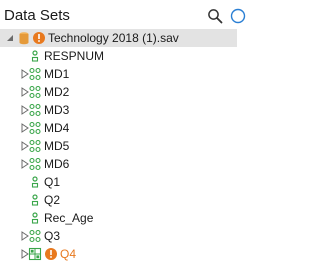 The height and width of the screenshot is (263, 320). I want to click on tree-item-md2: MD2, so click(118, 92).